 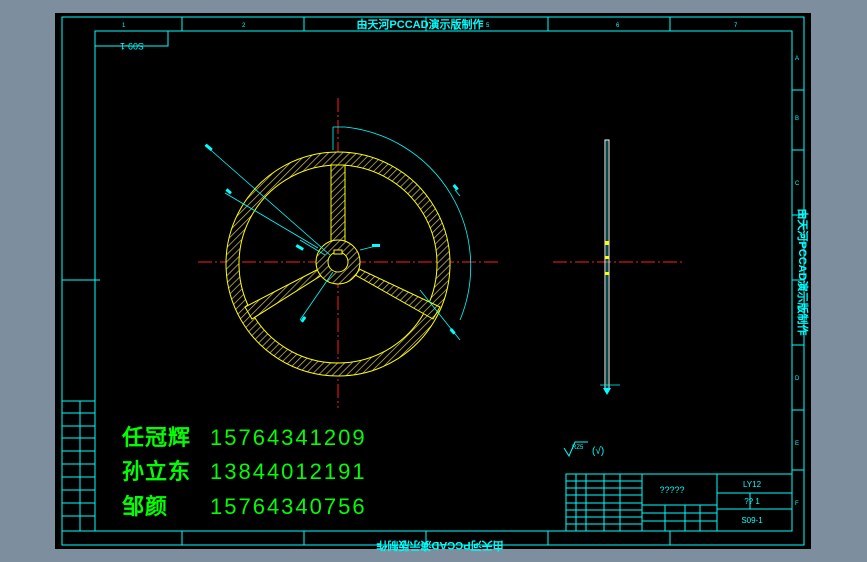 I want to click on contact-row-3: 邹颜 15764340756, so click(x=244, y=505).